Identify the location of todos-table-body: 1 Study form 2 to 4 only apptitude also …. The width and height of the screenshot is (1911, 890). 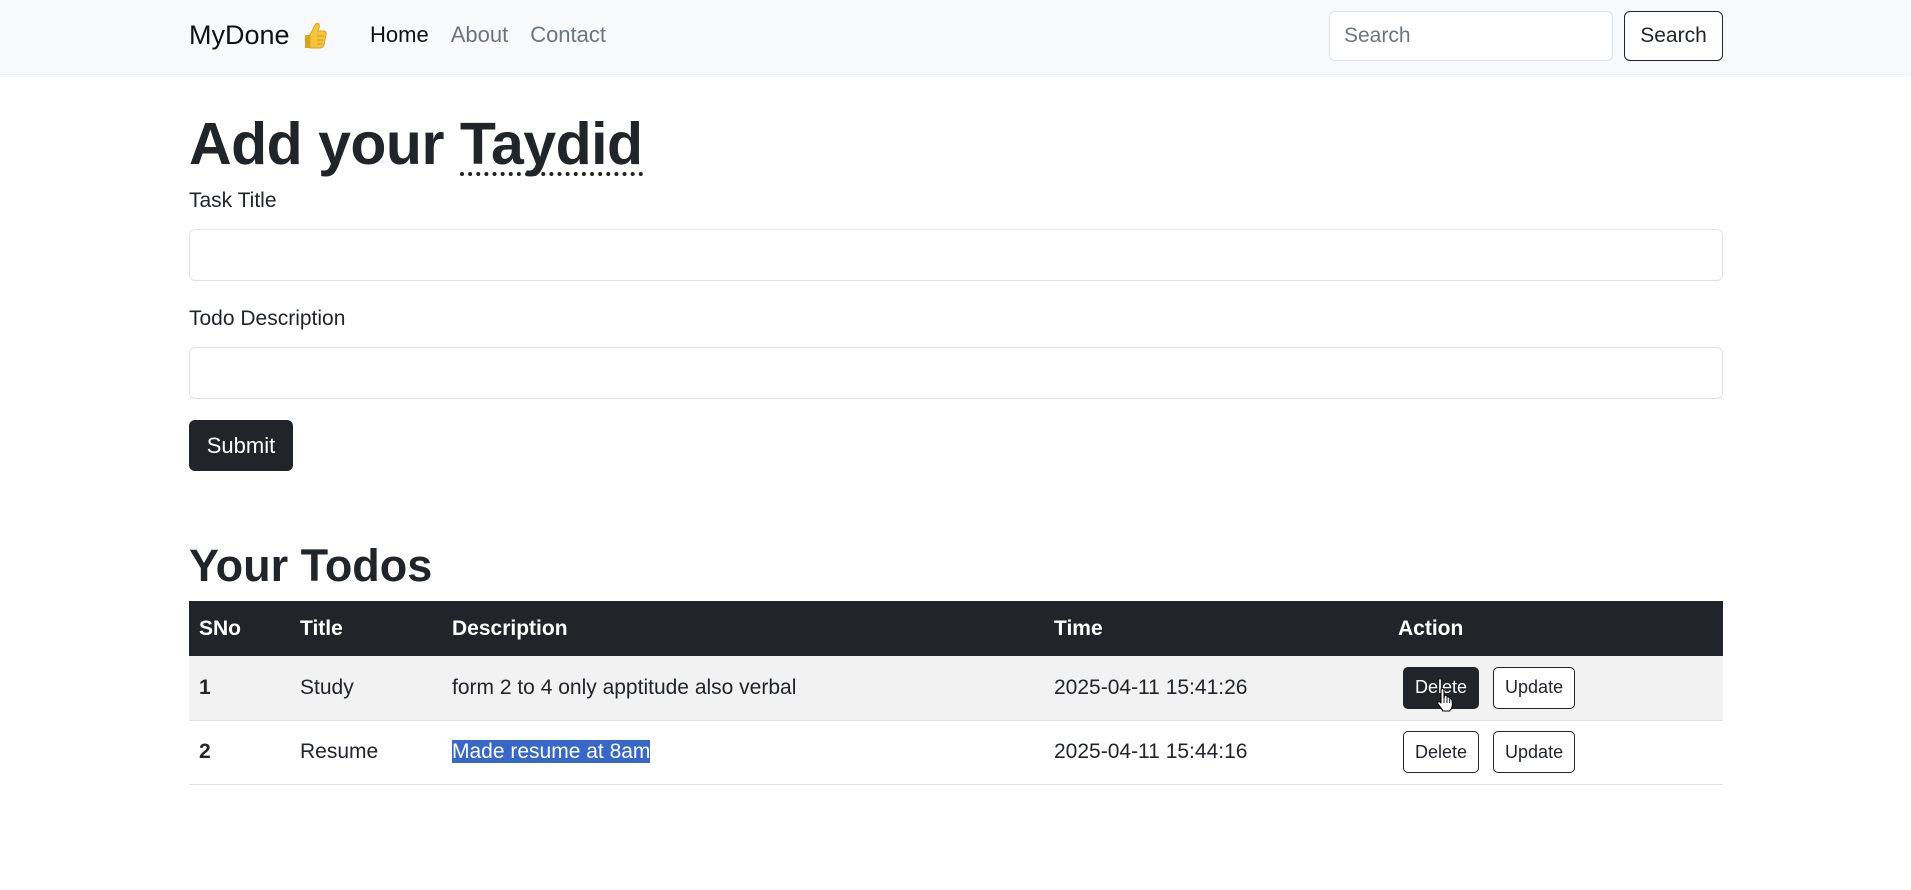
(956, 720).